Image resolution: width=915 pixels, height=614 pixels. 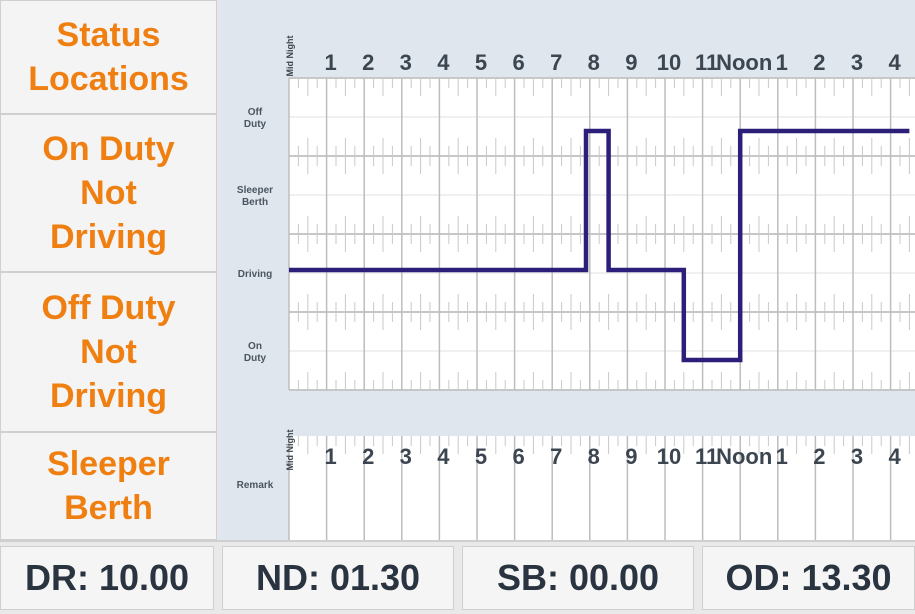 I want to click on on-duty-not-driving-button: On Duty Not Driving, so click(x=108, y=193).